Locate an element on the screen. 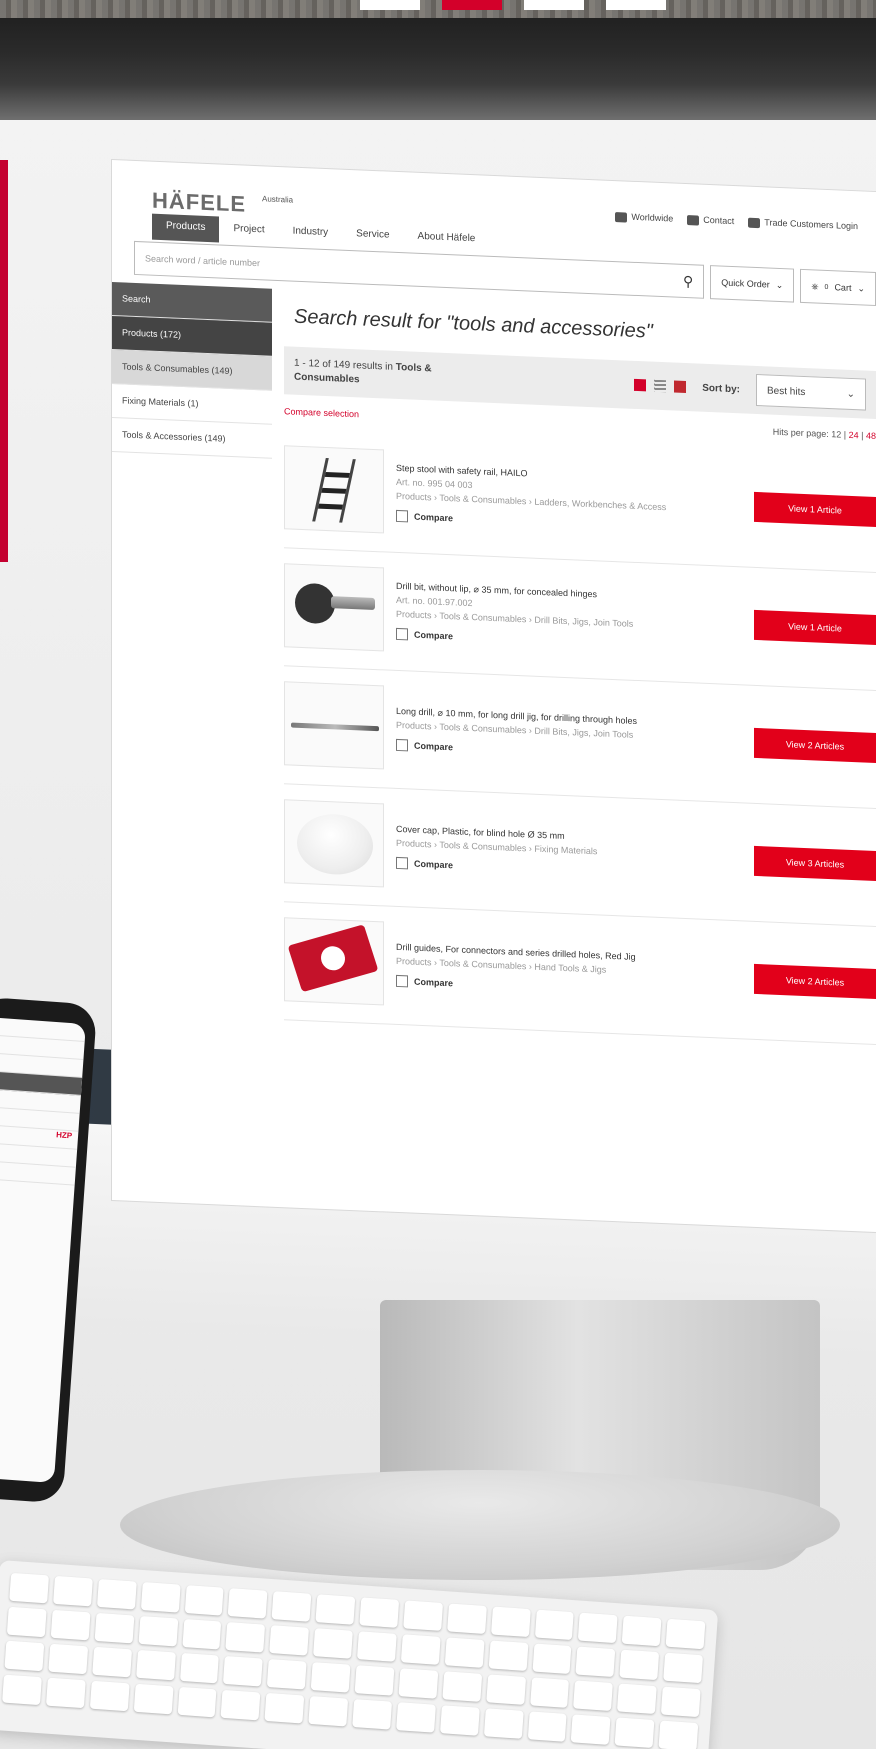  worldwide-link: Worldwide is located at coordinates (644, 217).